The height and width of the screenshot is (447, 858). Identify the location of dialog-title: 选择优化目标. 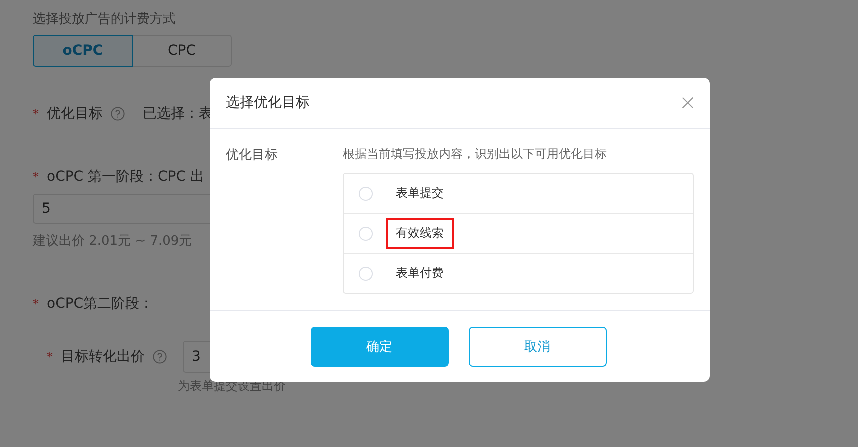
(268, 103).